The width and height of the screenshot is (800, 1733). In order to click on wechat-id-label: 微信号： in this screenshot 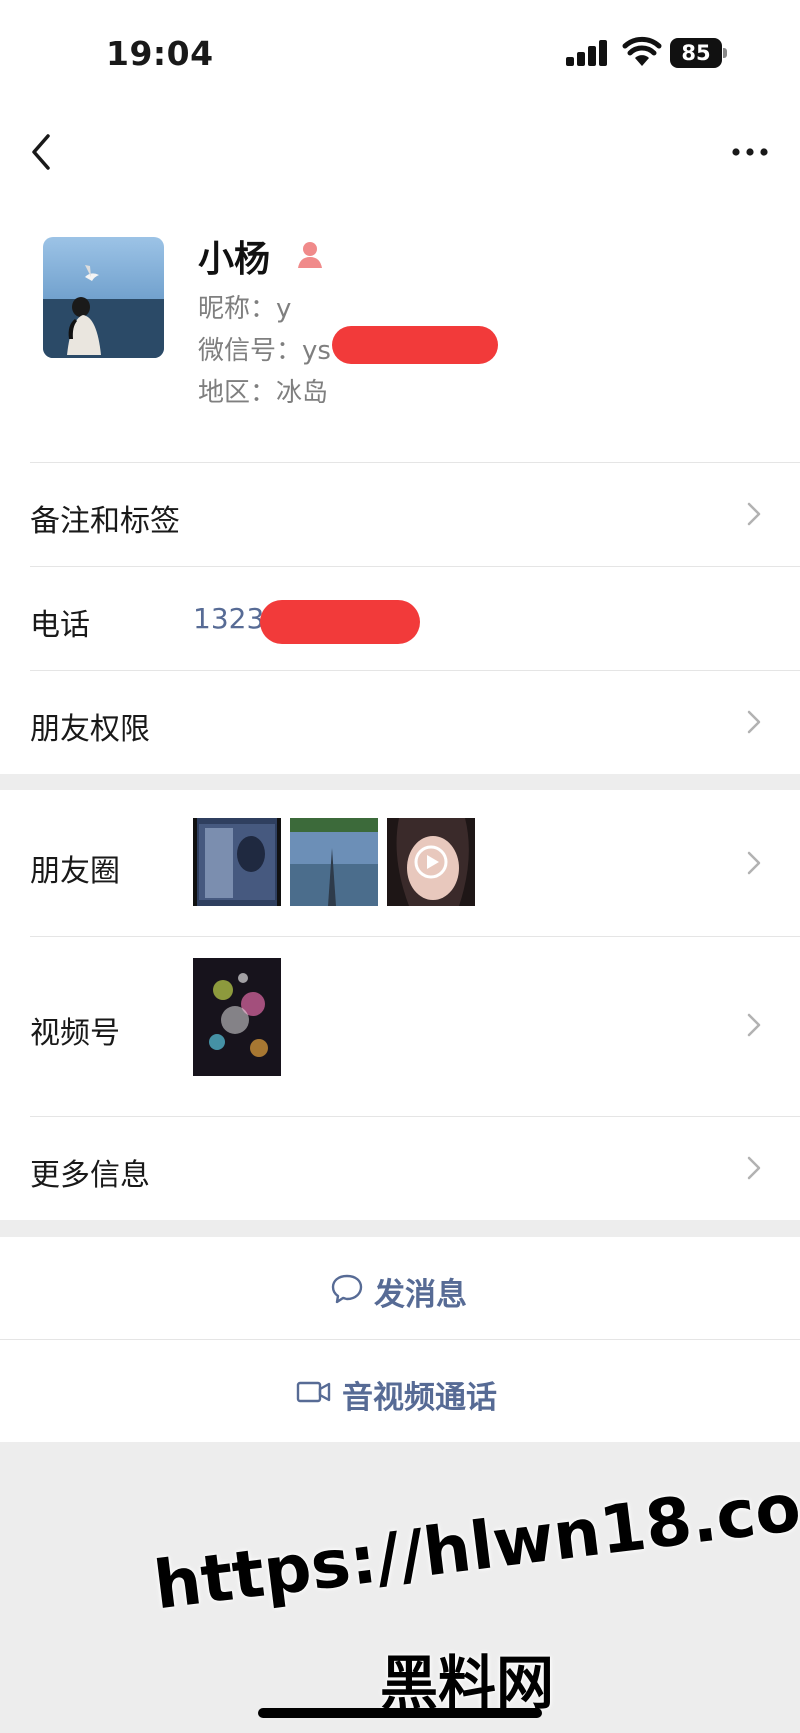, I will do `click(250, 351)`.